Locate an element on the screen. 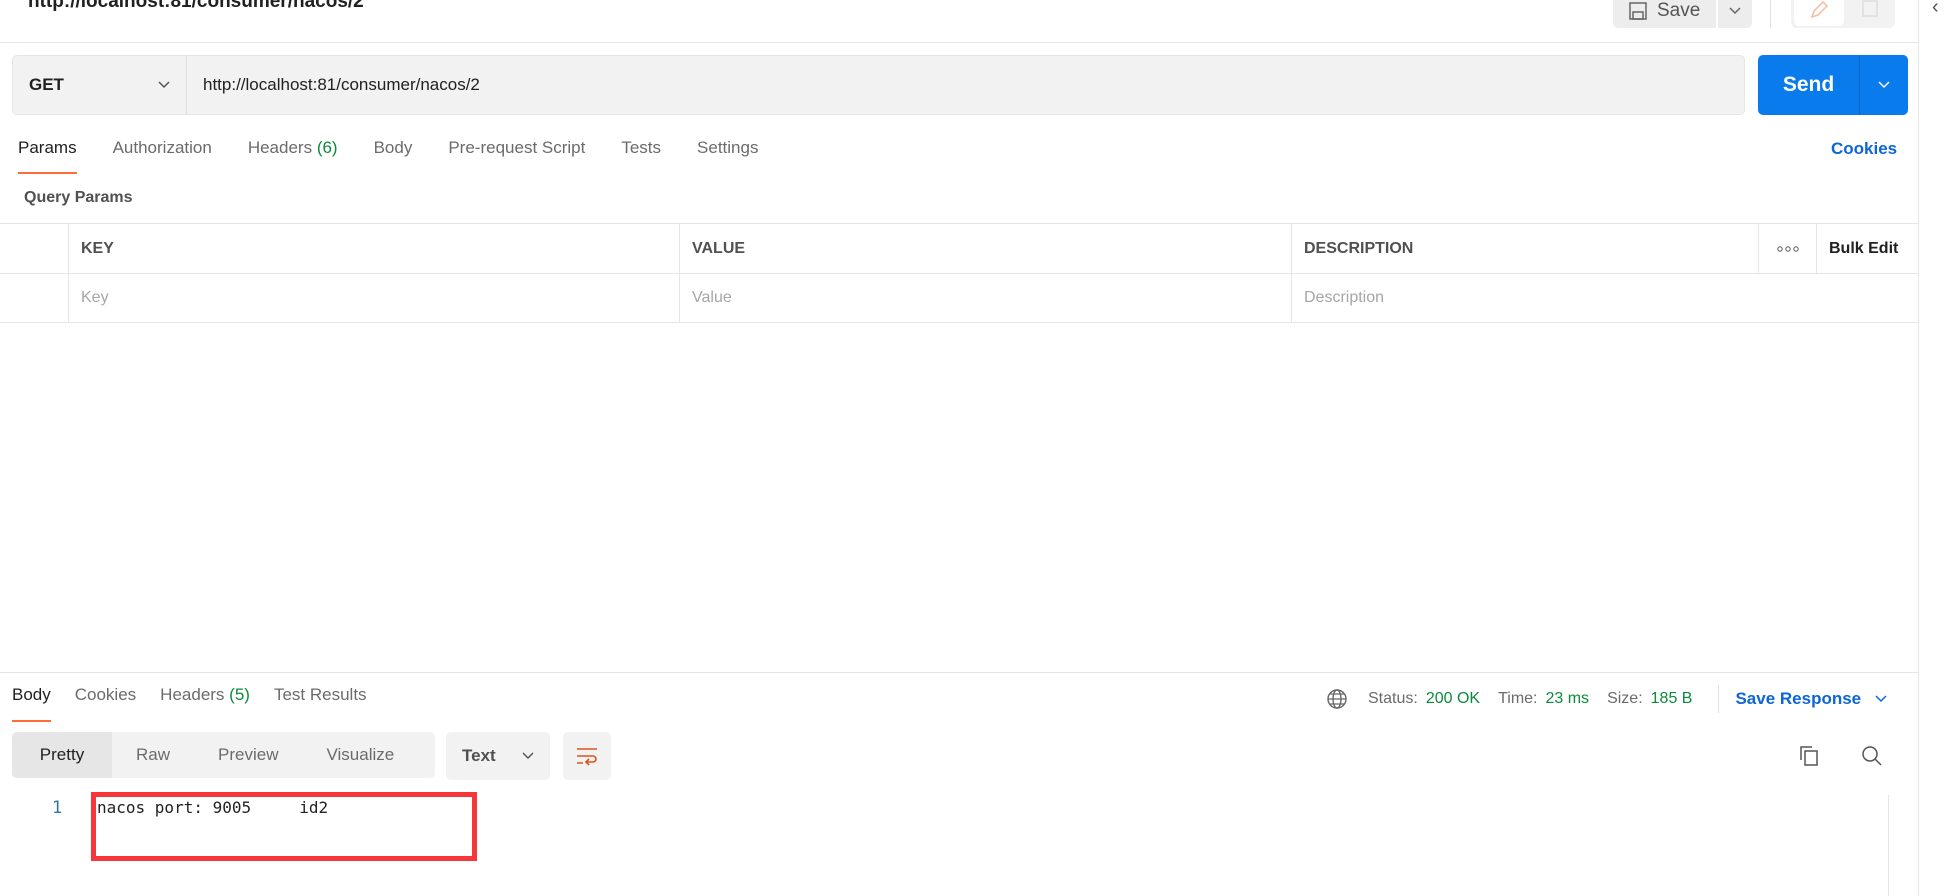  response-type-select: Text is located at coordinates (498, 756).